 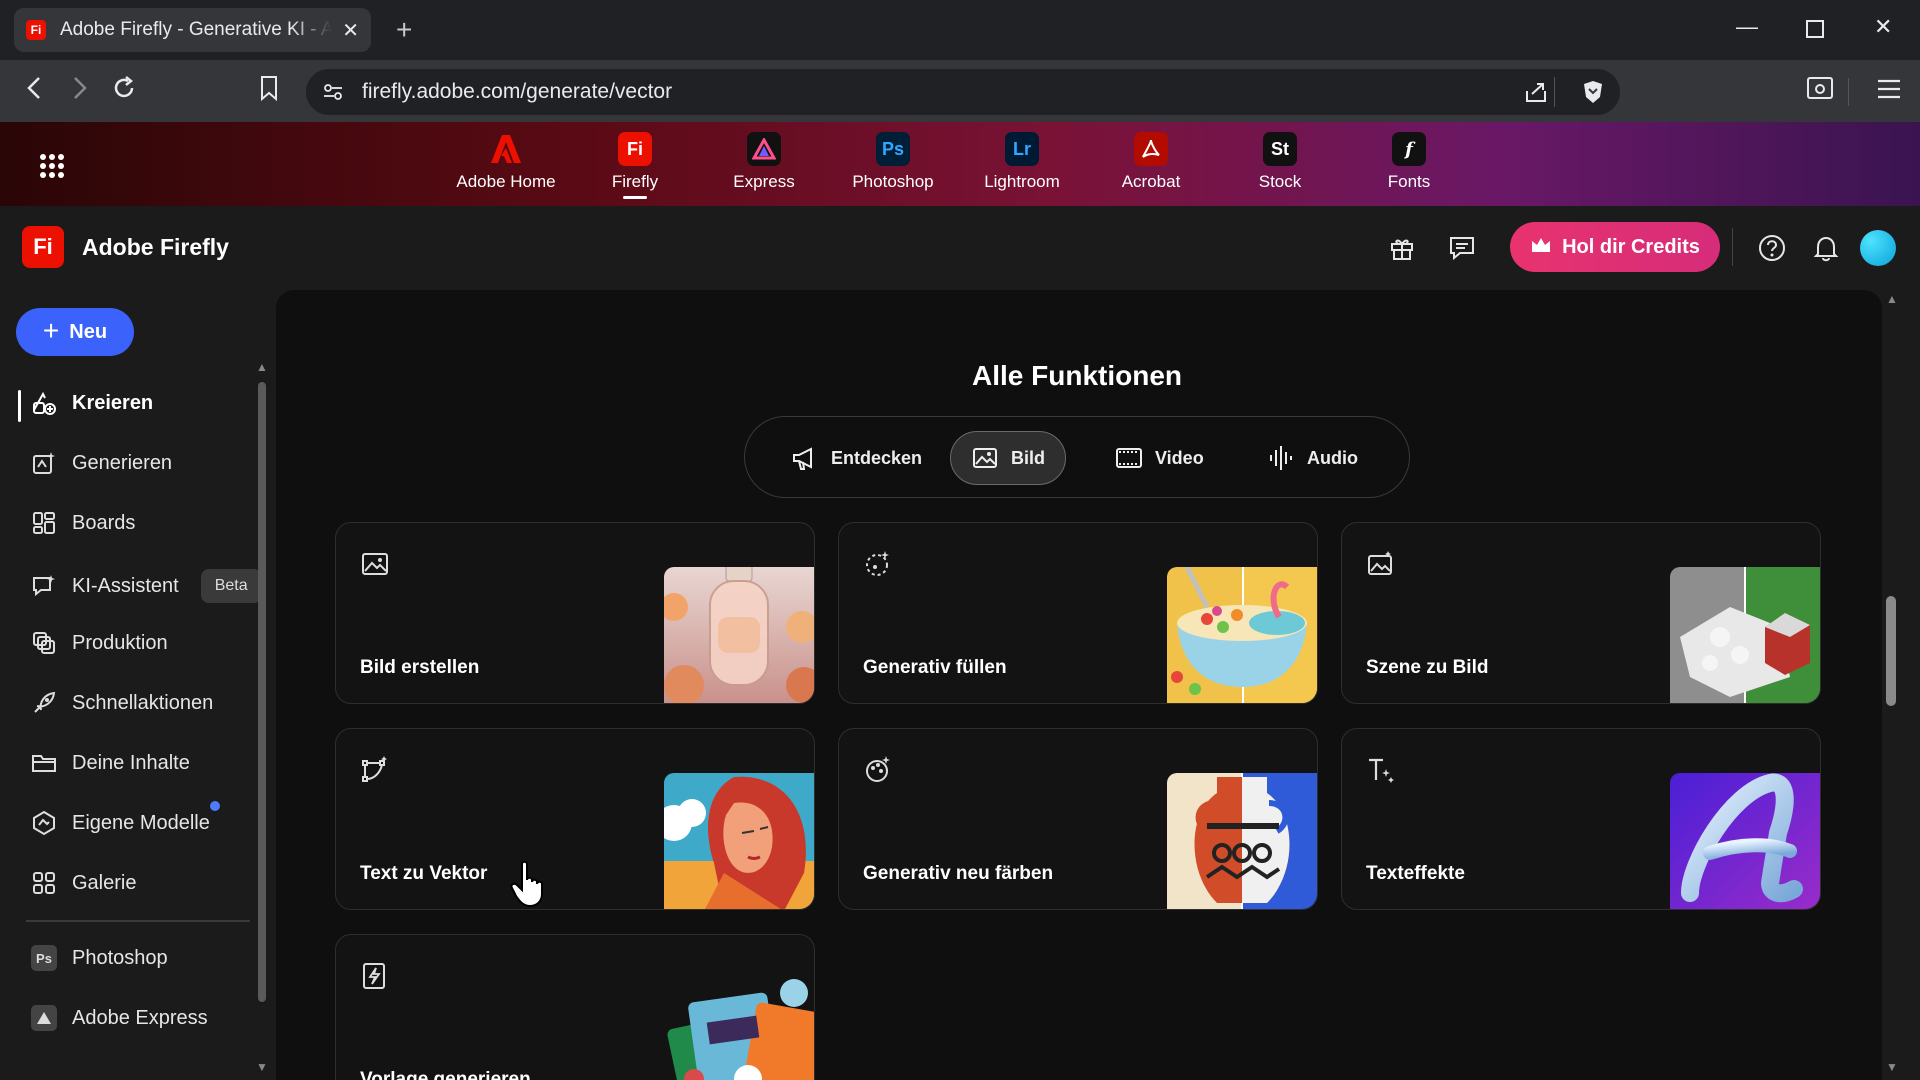 What do you see at coordinates (44, 523) in the screenshot?
I see `boards-icon` at bounding box center [44, 523].